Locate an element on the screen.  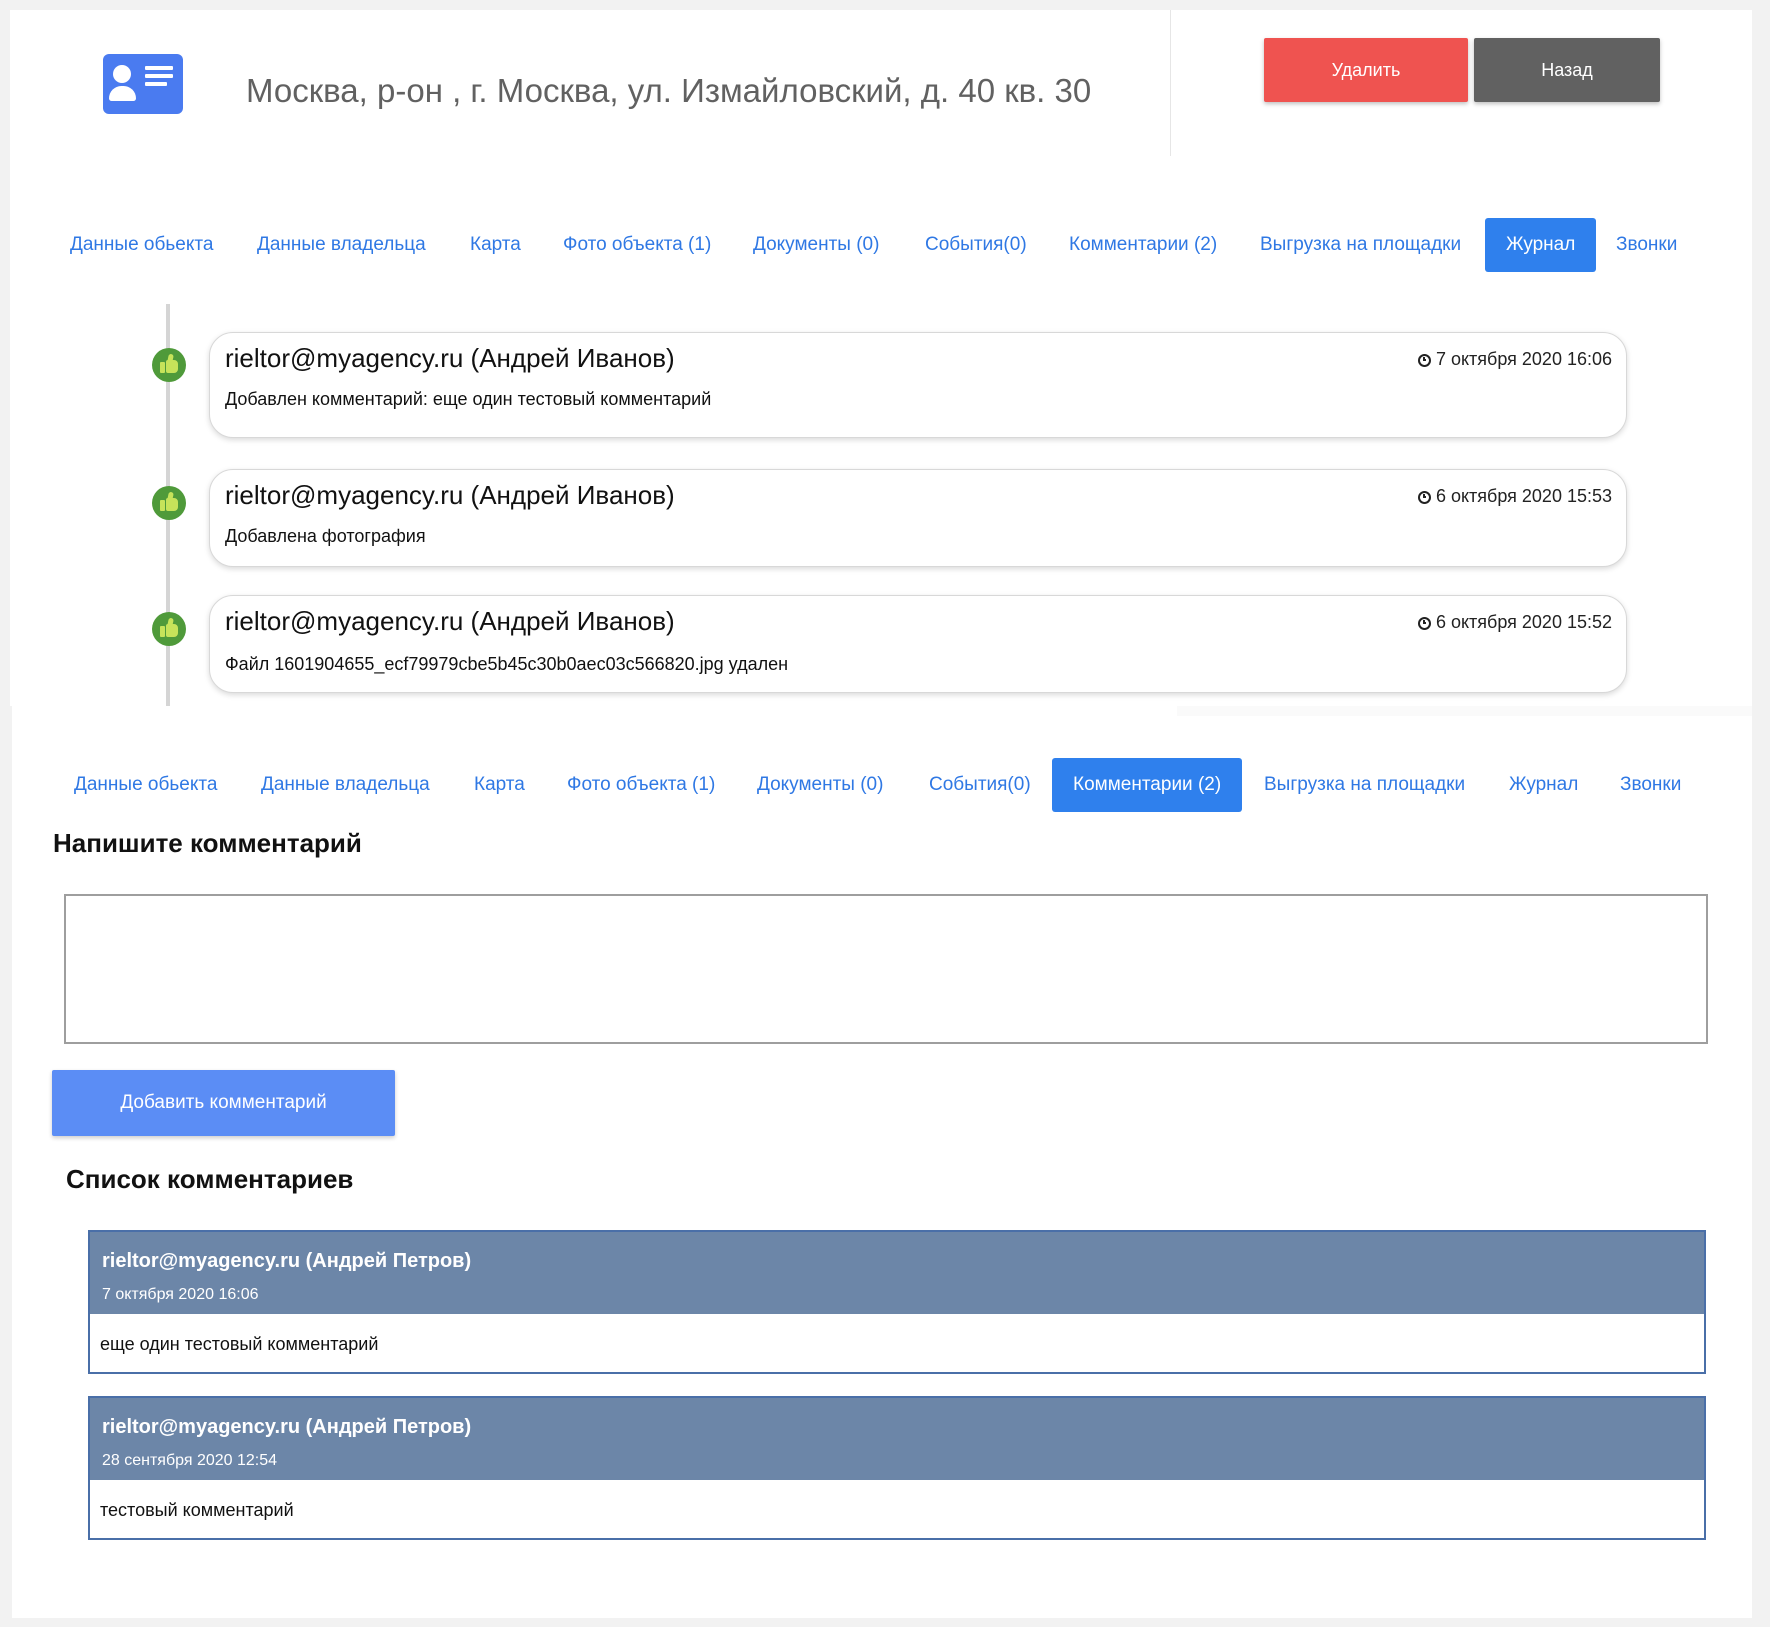
comment-date: 7 октября 2020 16:06 is located at coordinates (180, 1294).